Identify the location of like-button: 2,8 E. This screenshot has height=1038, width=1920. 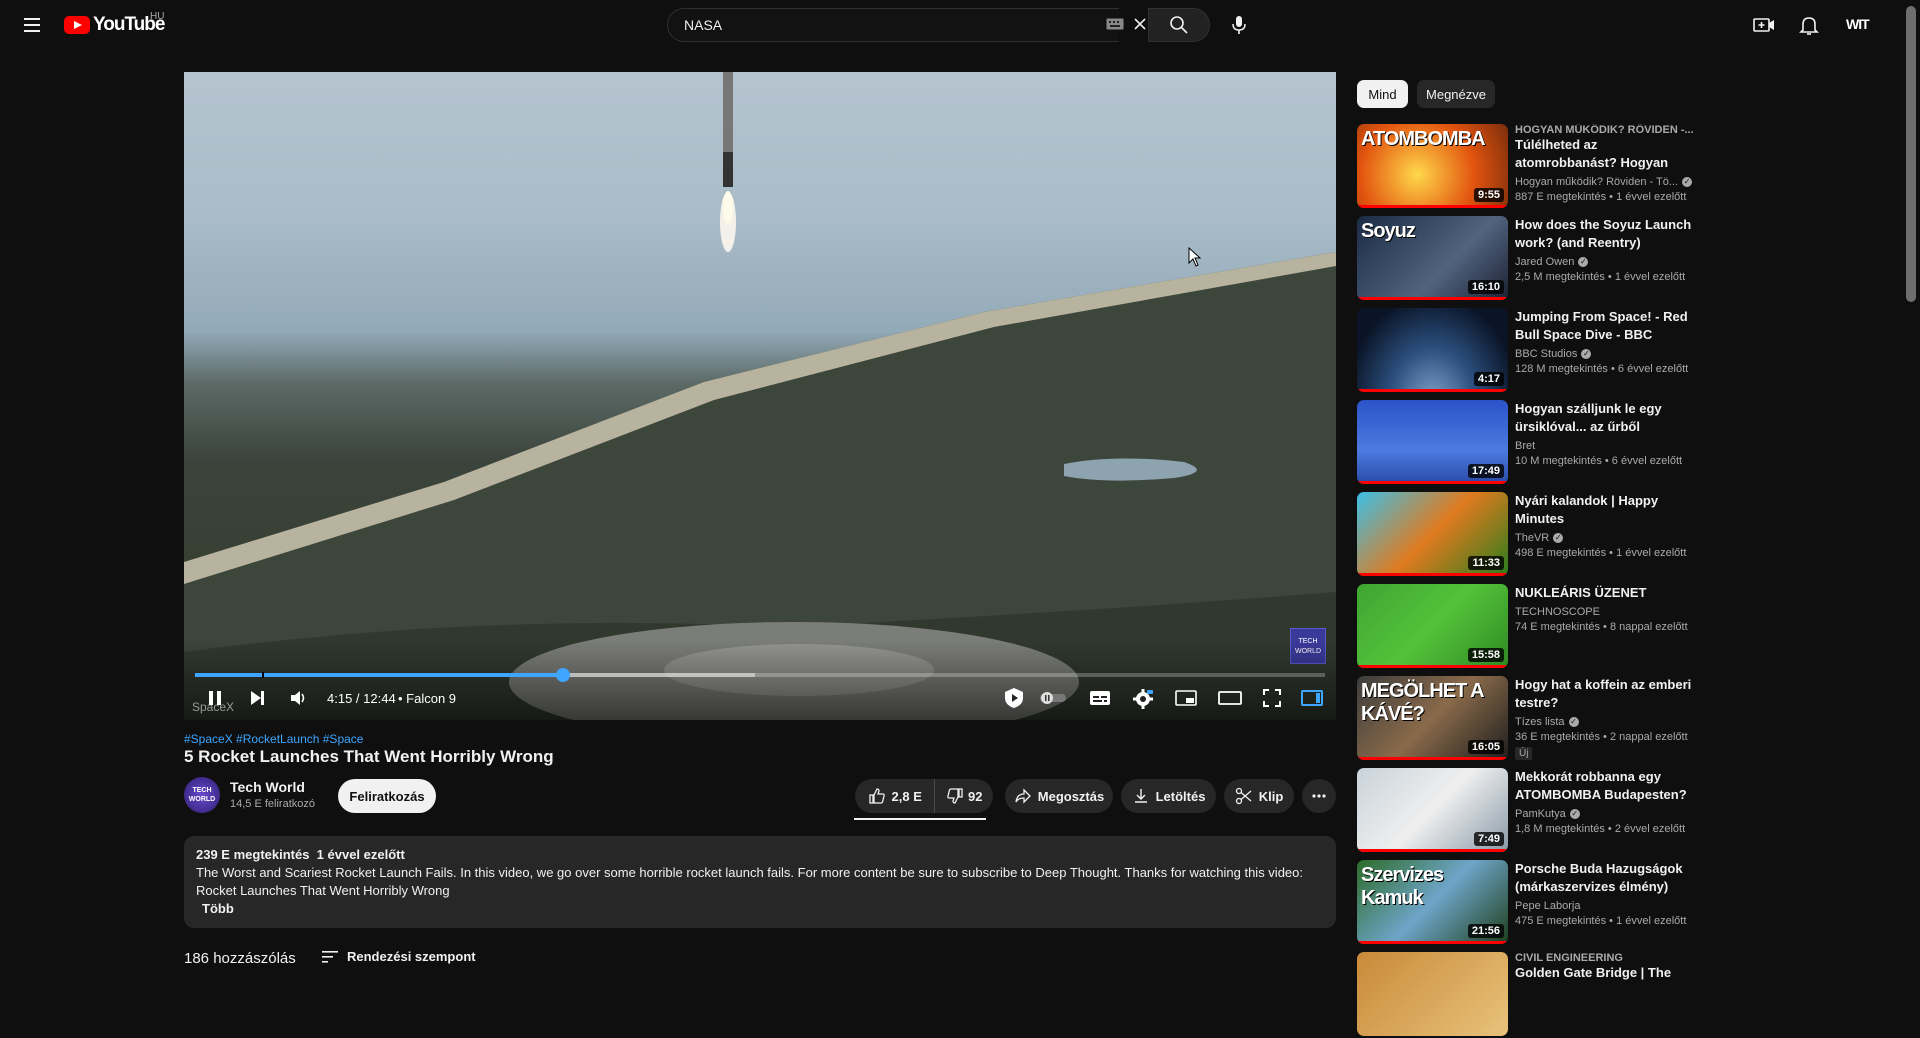
(895, 796).